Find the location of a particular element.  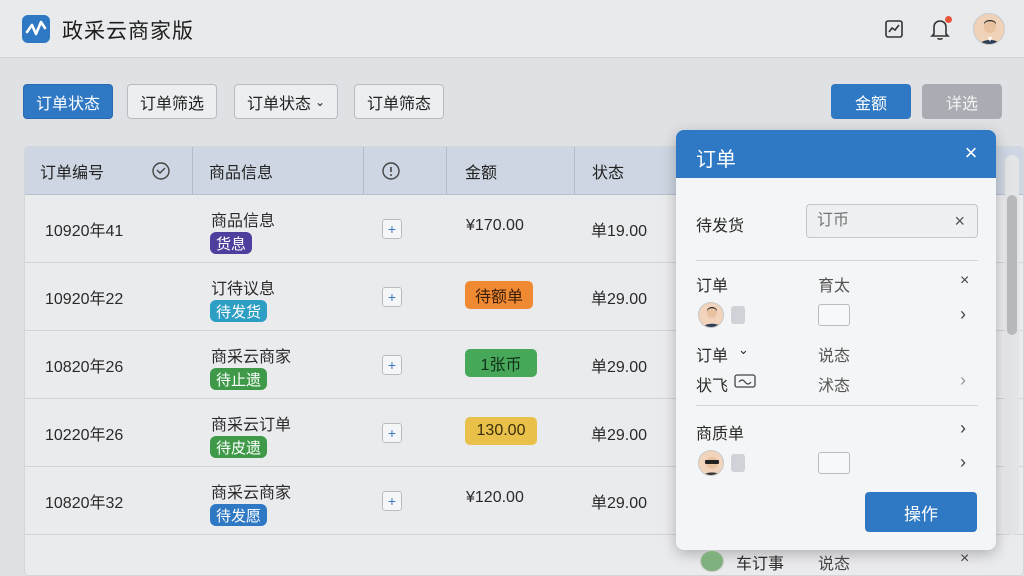

notification-dot is located at coordinates (948, 19).